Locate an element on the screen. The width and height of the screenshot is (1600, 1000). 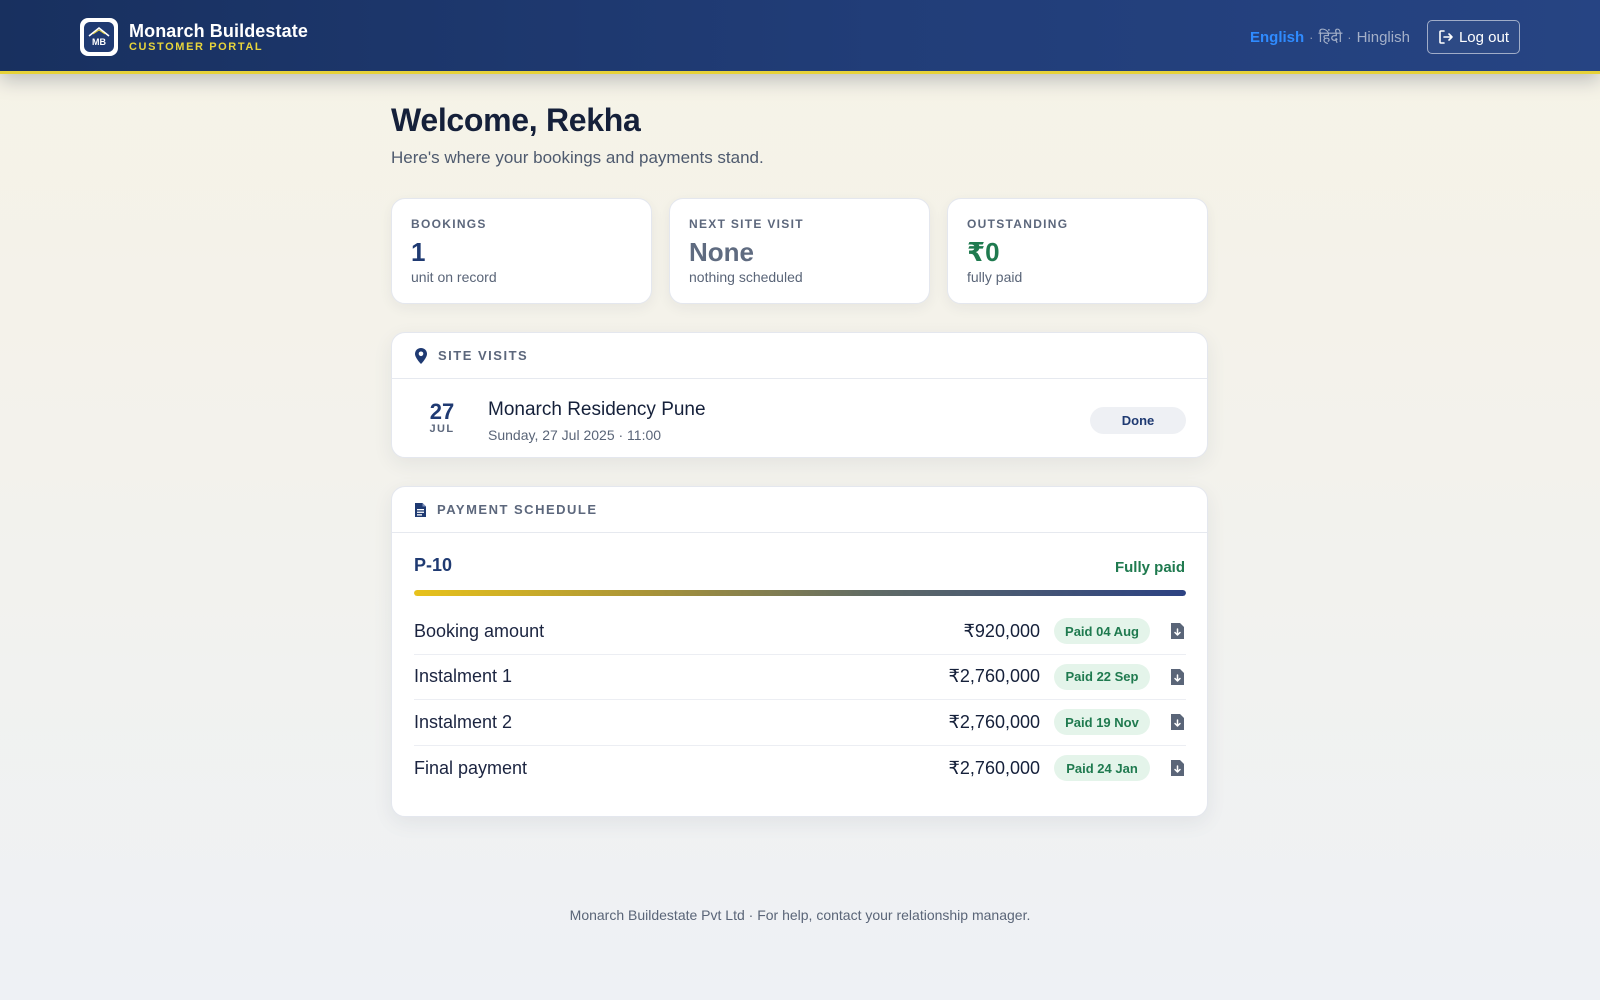
paid-badge: Paid 24 Jan is located at coordinates (1102, 768).